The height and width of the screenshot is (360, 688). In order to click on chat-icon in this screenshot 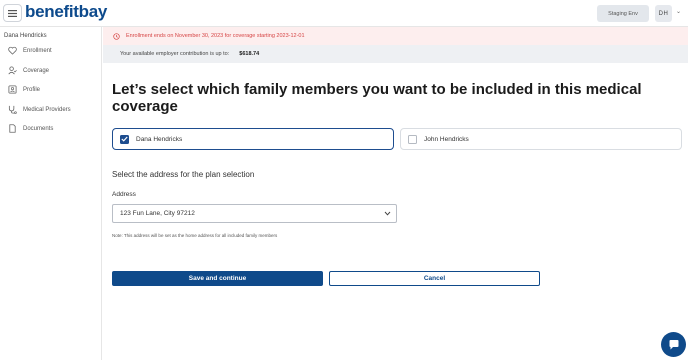, I will do `click(673, 344)`.